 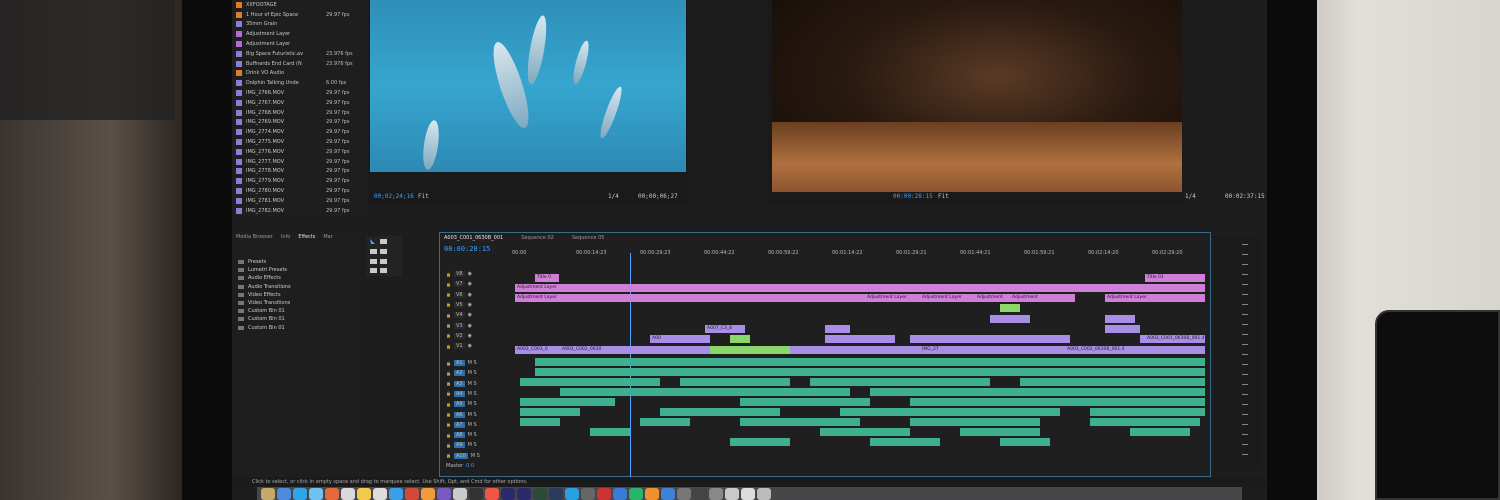 What do you see at coordinates (467, 249) in the screenshot?
I see `timeline-timecode: 00:00:28:15` at bounding box center [467, 249].